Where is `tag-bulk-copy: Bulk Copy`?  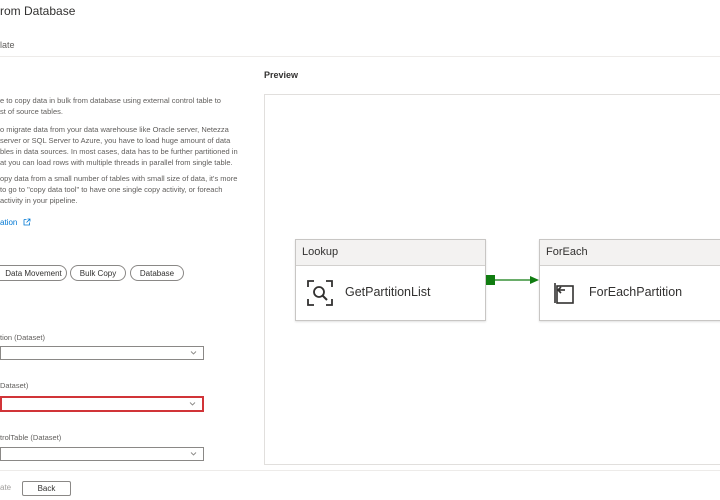 tag-bulk-copy: Bulk Copy is located at coordinates (98, 273).